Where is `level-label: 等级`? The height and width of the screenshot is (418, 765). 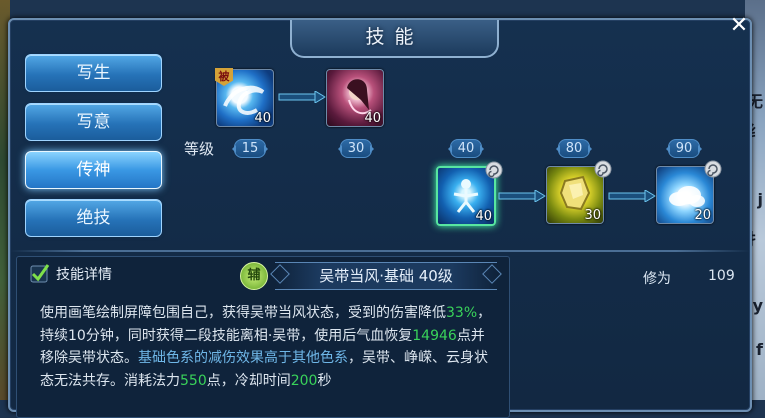
level-label: 等级 is located at coordinates (199, 149).